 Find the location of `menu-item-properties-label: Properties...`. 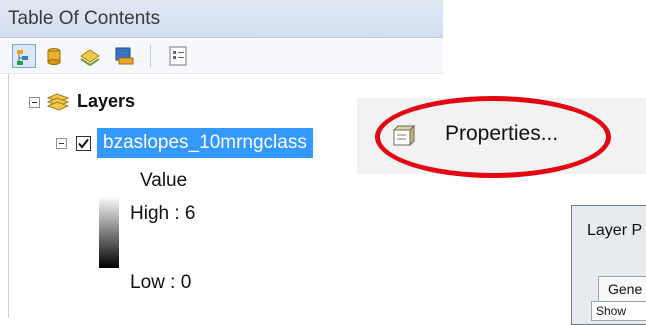

menu-item-properties-label: Properties... is located at coordinates (501, 134).